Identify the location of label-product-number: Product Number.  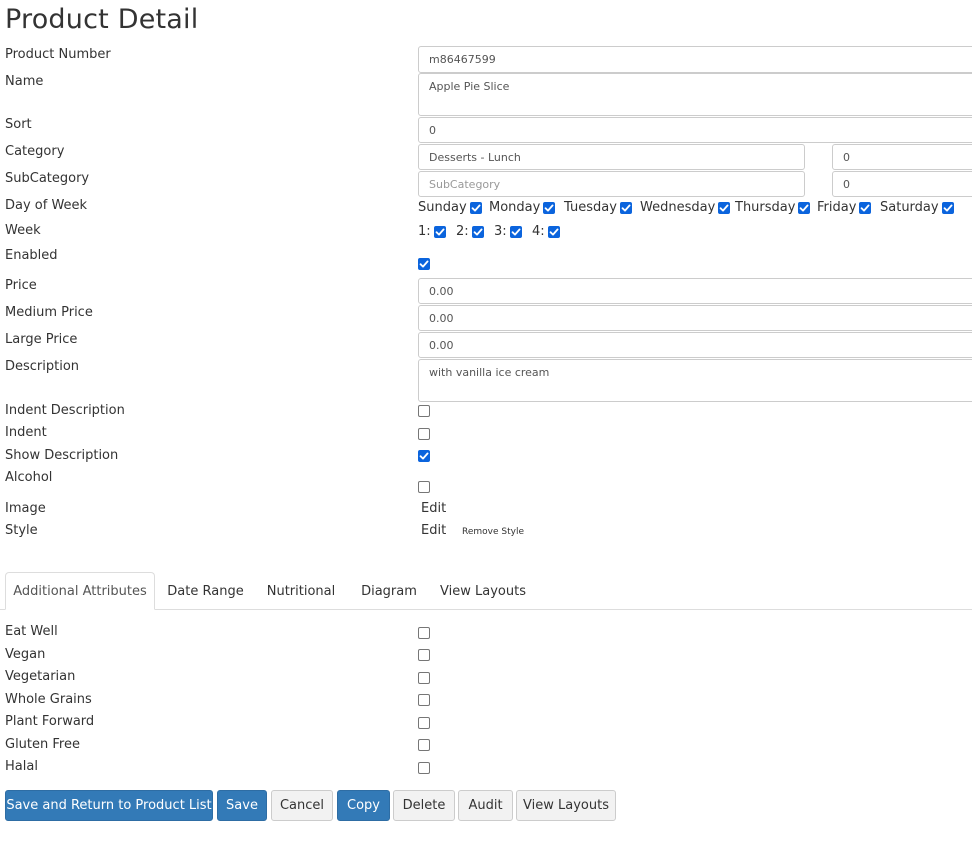
(58, 54).